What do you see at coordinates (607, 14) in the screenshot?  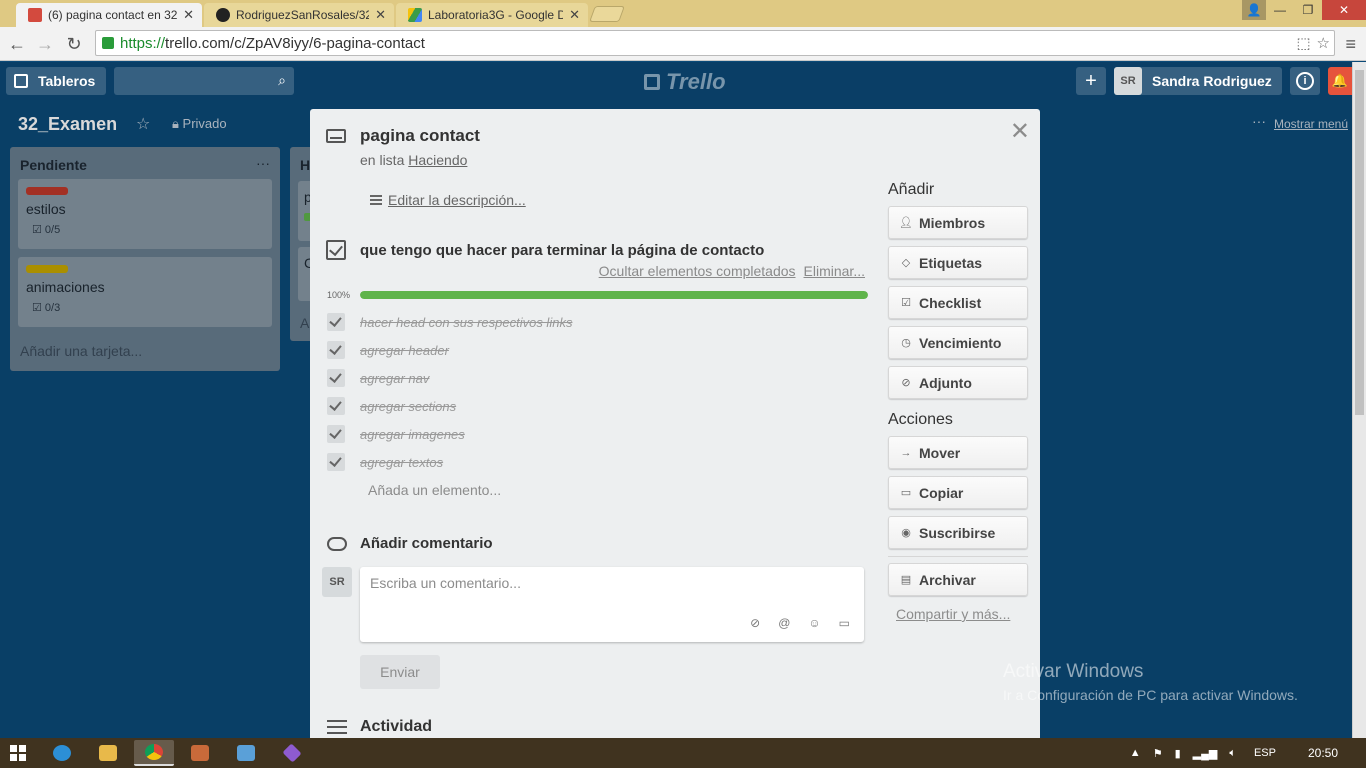 I see `new-tab-button` at bounding box center [607, 14].